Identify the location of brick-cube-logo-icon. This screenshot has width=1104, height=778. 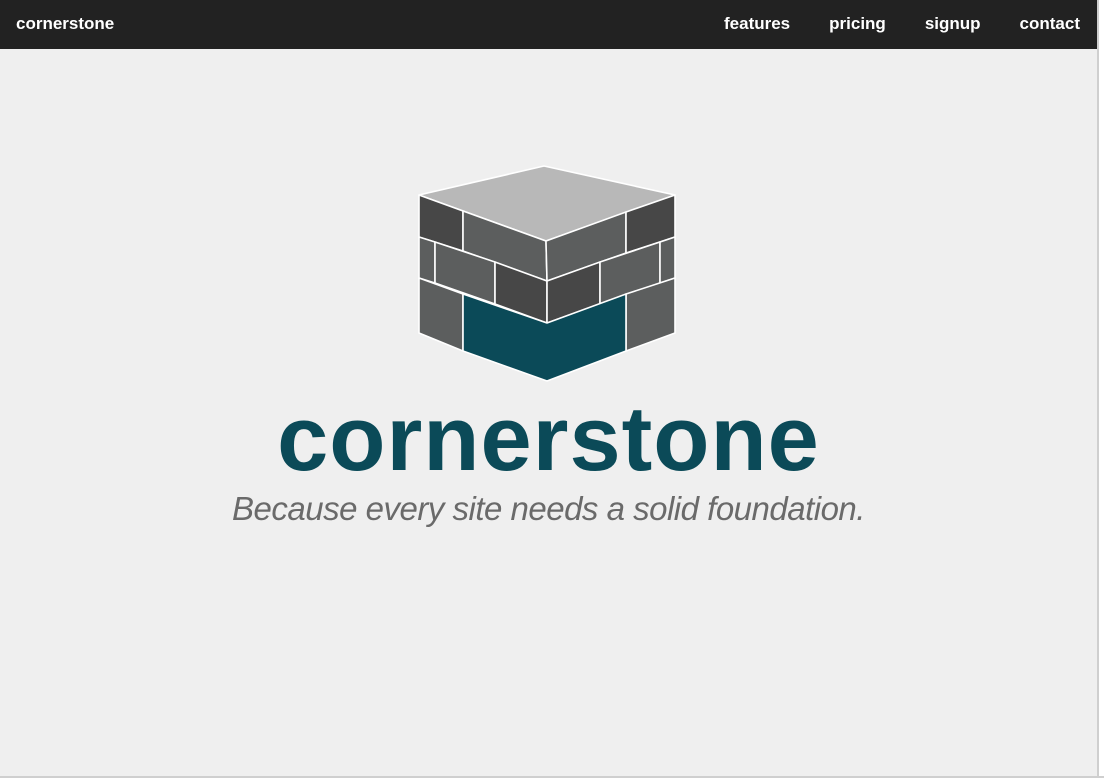
(547, 273).